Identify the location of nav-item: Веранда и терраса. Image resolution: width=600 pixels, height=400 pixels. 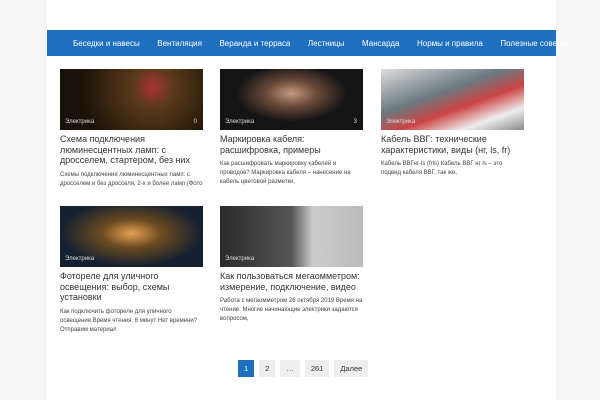
(254, 43).